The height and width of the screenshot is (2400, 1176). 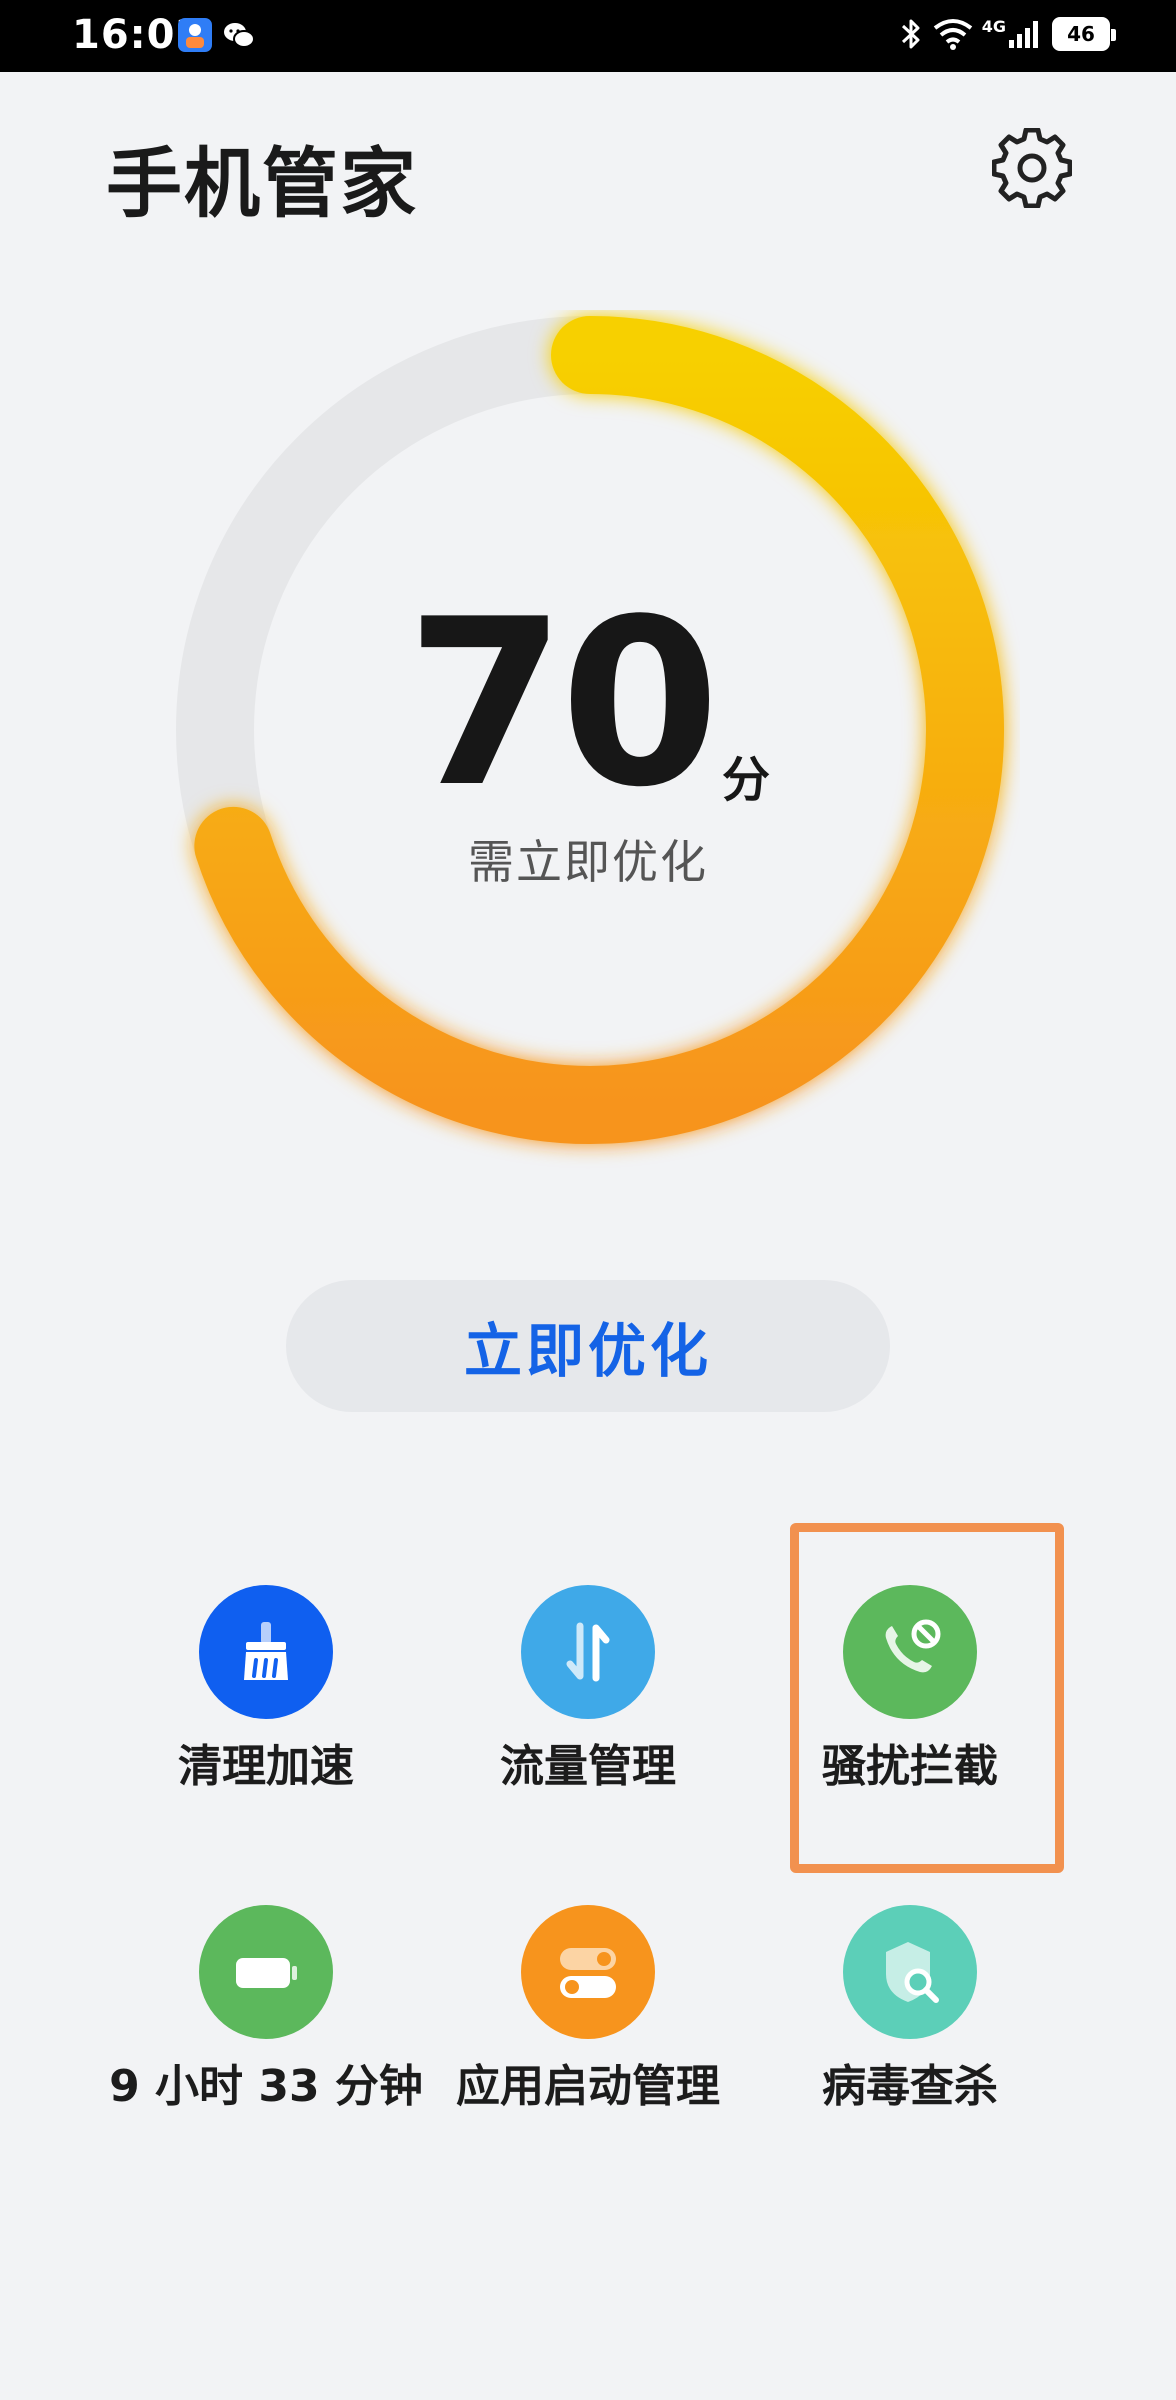 I want to click on score-unit: 分, so click(x=746, y=780).